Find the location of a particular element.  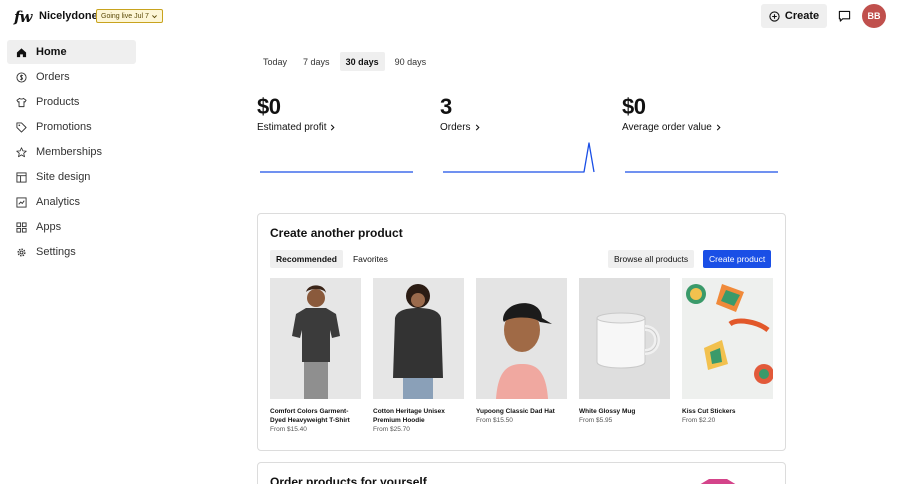

period-tabs: Today 7 days 30 days 90 days is located at coordinates (344, 61).